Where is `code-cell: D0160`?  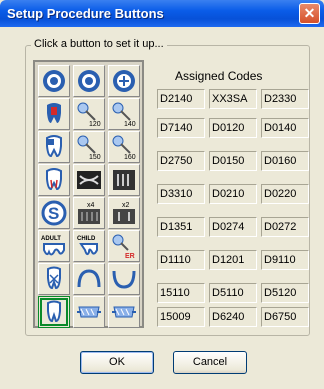 code-cell: D0160 is located at coordinates (285, 161).